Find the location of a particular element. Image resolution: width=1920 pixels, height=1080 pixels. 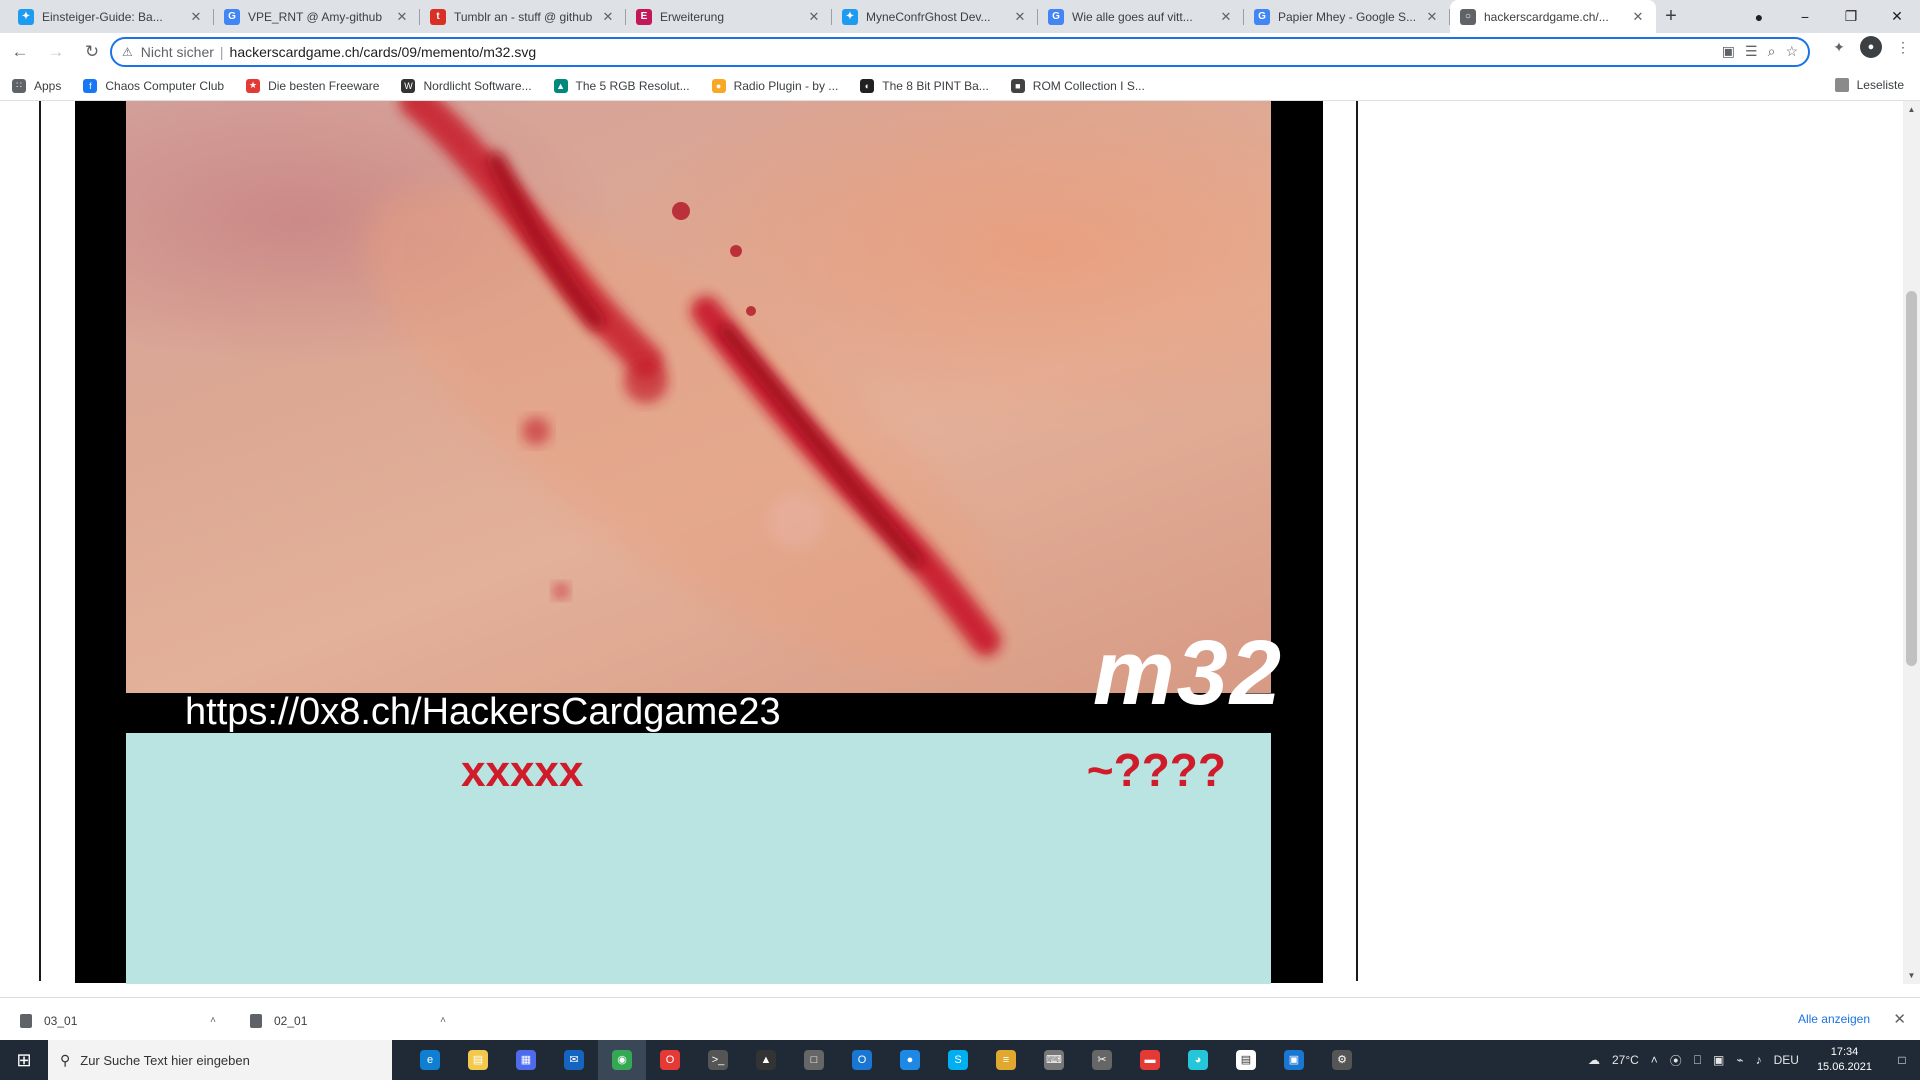

scroll-down-icon: ▼ is located at coordinates (1911, 975).